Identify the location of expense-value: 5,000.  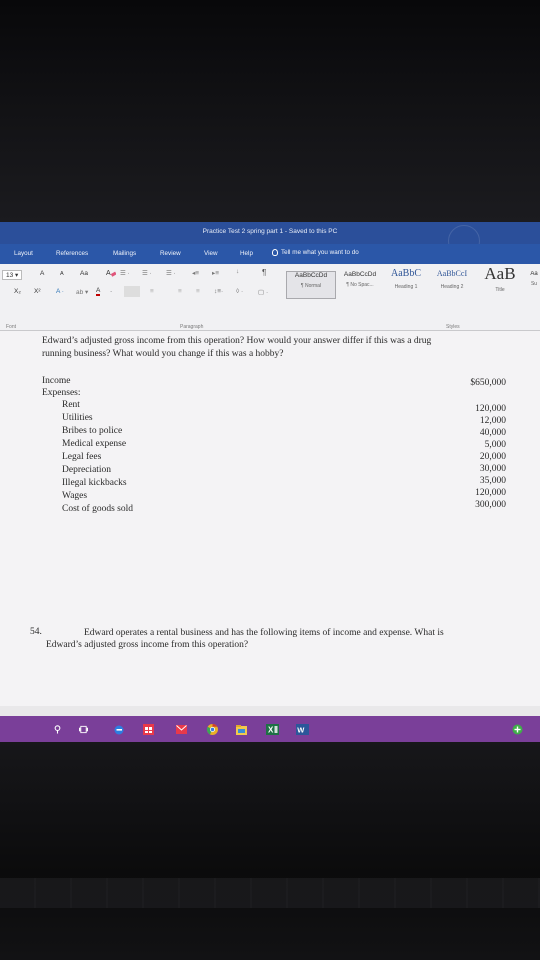
(495, 445).